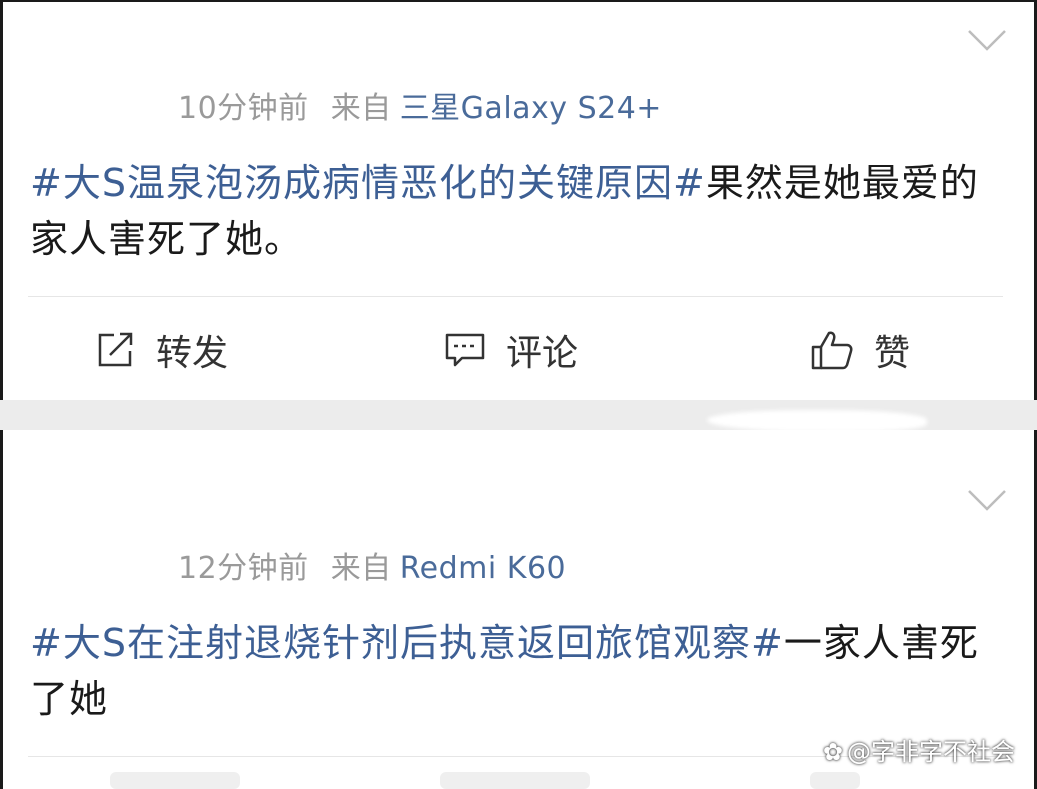 This screenshot has width=1037, height=789. What do you see at coordinates (465, 350) in the screenshot?
I see `comment-bubble-icon` at bounding box center [465, 350].